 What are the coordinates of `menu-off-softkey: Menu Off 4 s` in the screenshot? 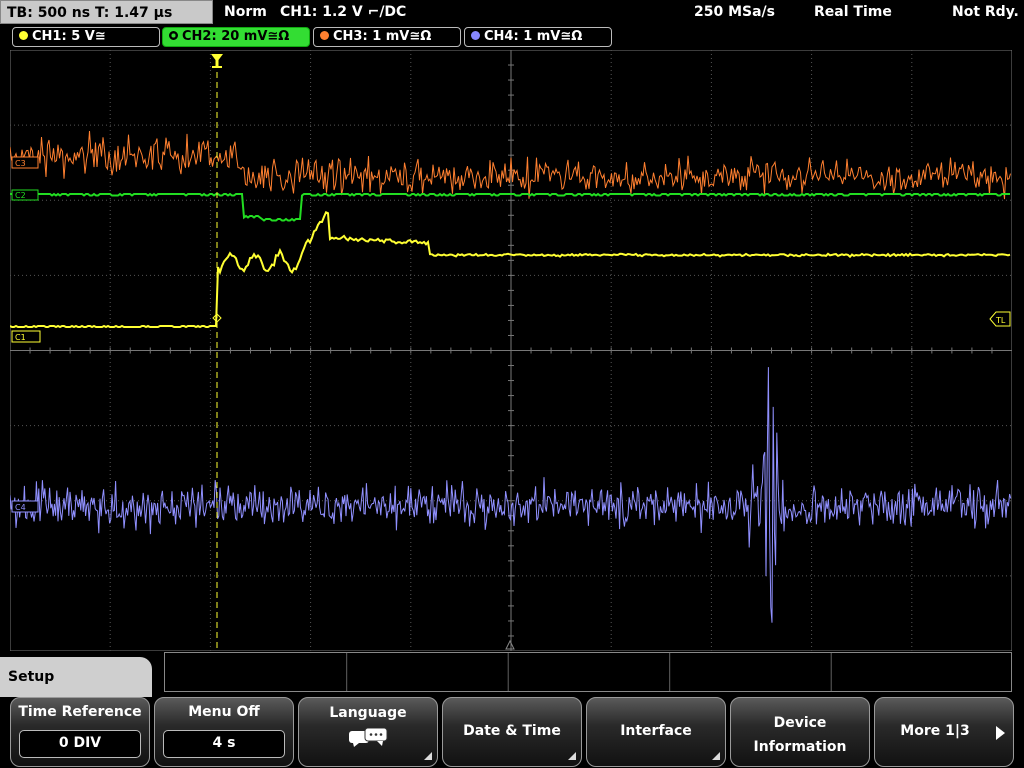 It's located at (224, 732).